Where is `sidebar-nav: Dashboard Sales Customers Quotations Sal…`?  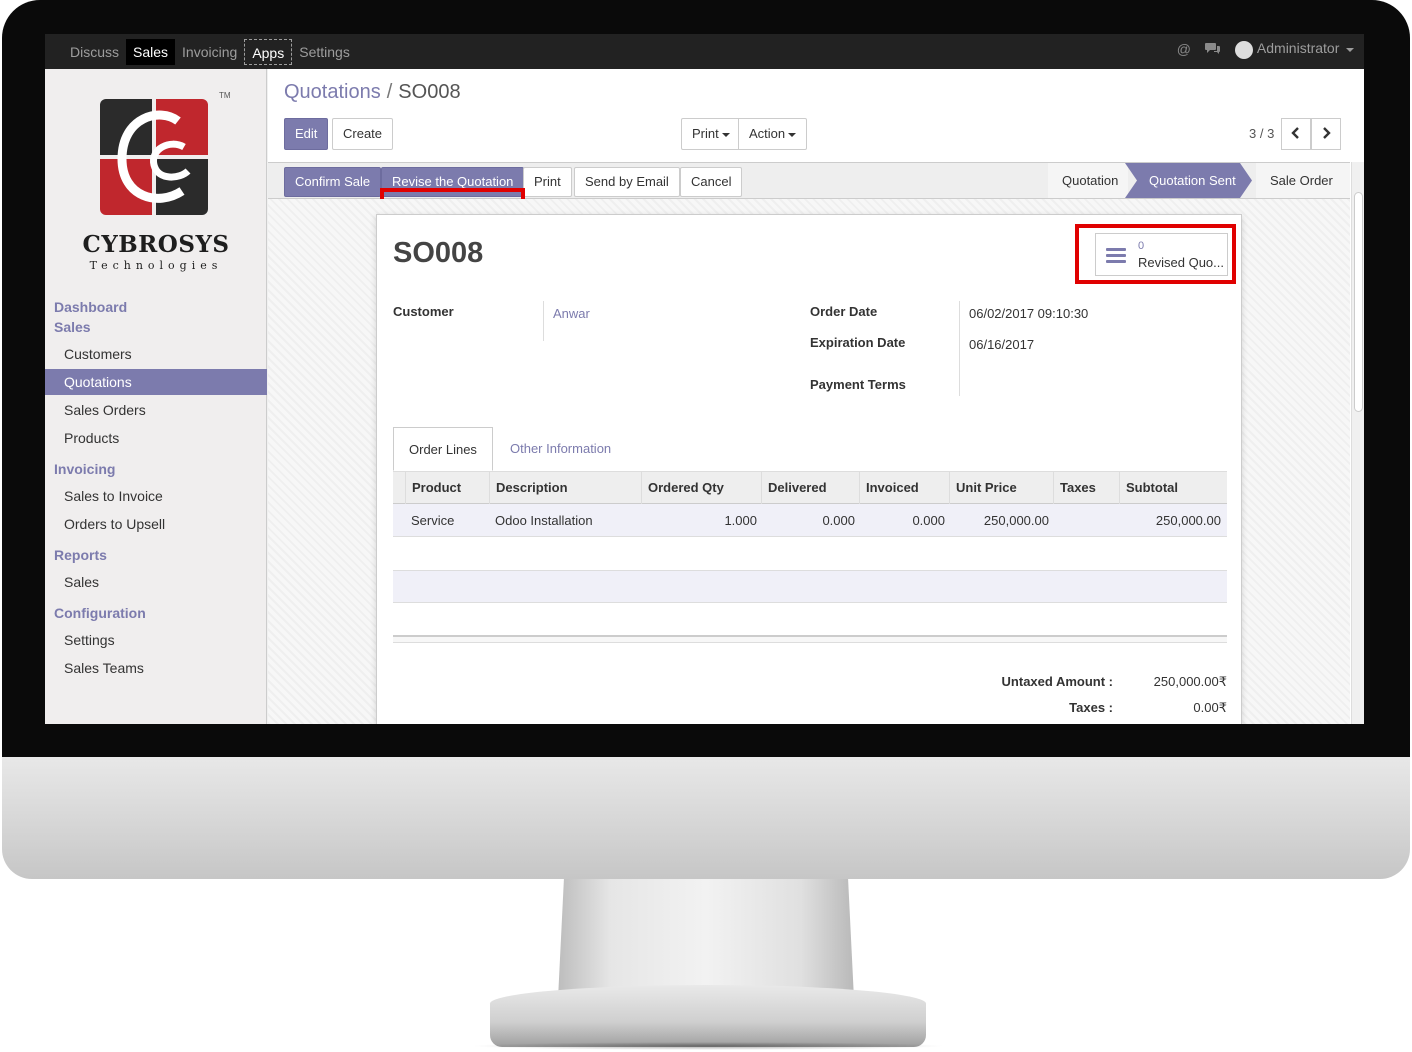 sidebar-nav: Dashboard Sales Customers Quotations Sal… is located at coordinates (156, 489).